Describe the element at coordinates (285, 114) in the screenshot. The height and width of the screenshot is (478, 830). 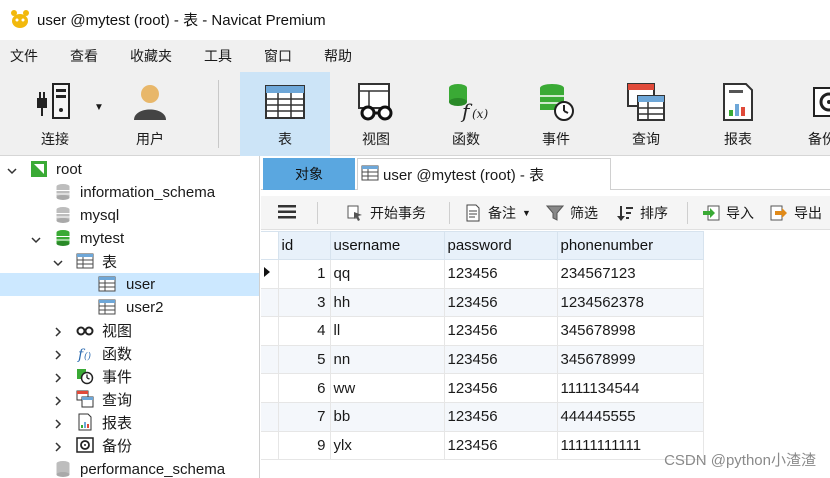
I see `table-button: 表` at that location.